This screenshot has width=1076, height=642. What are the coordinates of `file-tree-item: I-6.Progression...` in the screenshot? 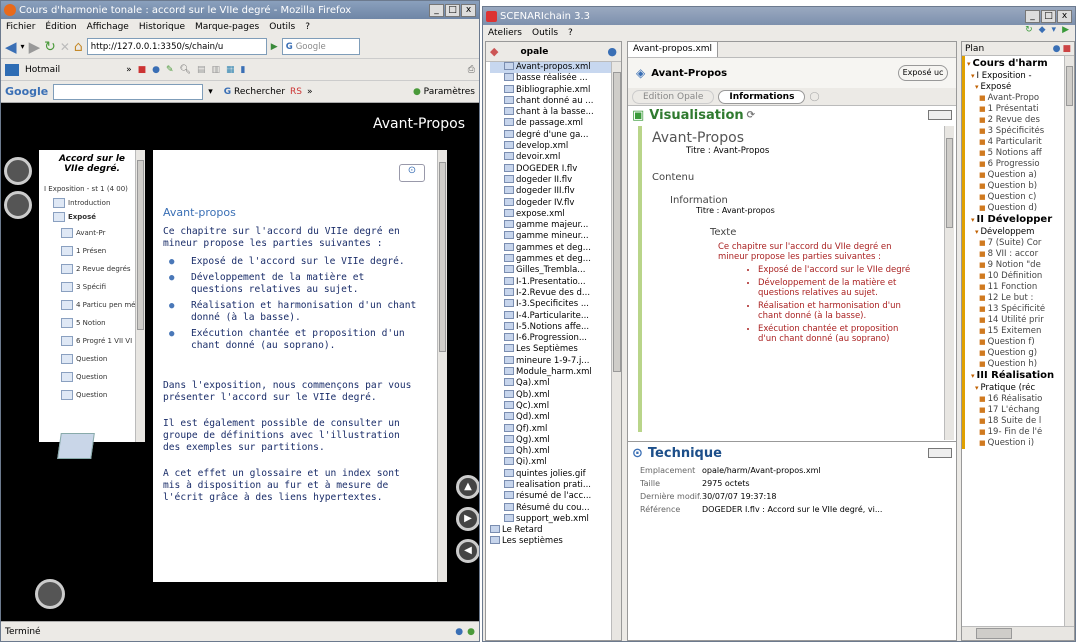 It's located at (555, 338).